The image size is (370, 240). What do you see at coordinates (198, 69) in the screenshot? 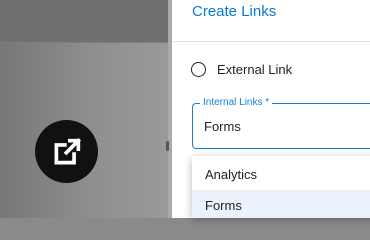
I see `radio-button-icon` at bounding box center [198, 69].